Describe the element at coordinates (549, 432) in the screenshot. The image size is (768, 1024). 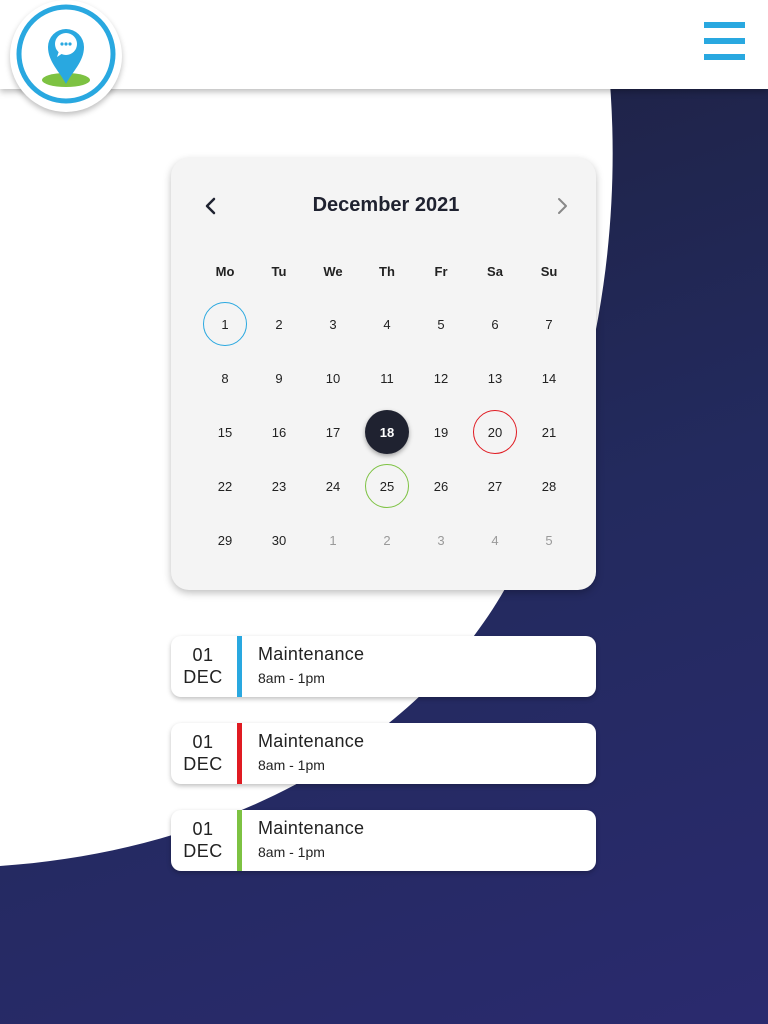
I see `calendar-day: 21` at that location.